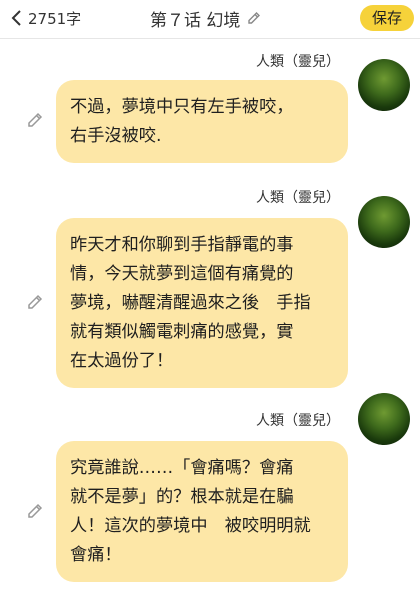  I want to click on top-bar: 2751字 第７话 幻境 保存, so click(210, 19).